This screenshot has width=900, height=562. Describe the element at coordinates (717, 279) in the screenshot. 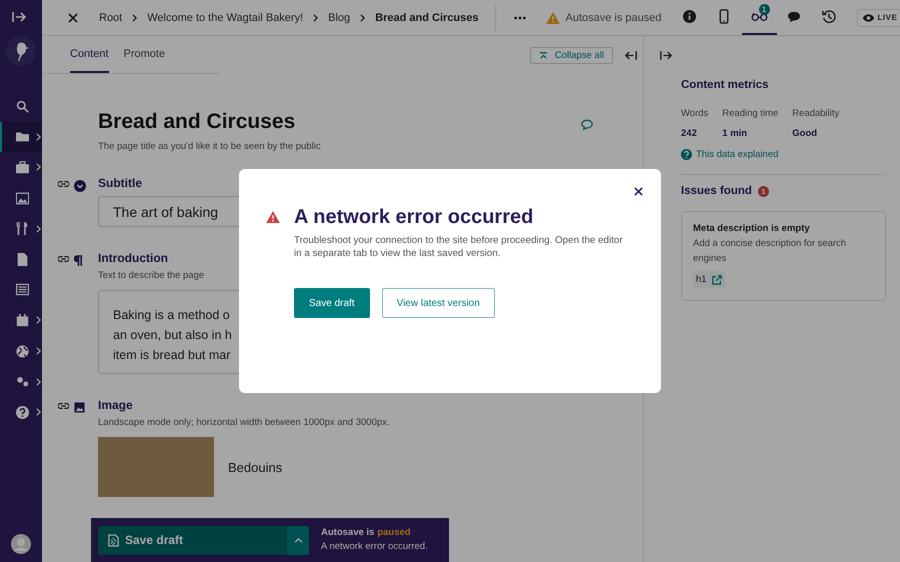

I see `external-link-icon` at that location.